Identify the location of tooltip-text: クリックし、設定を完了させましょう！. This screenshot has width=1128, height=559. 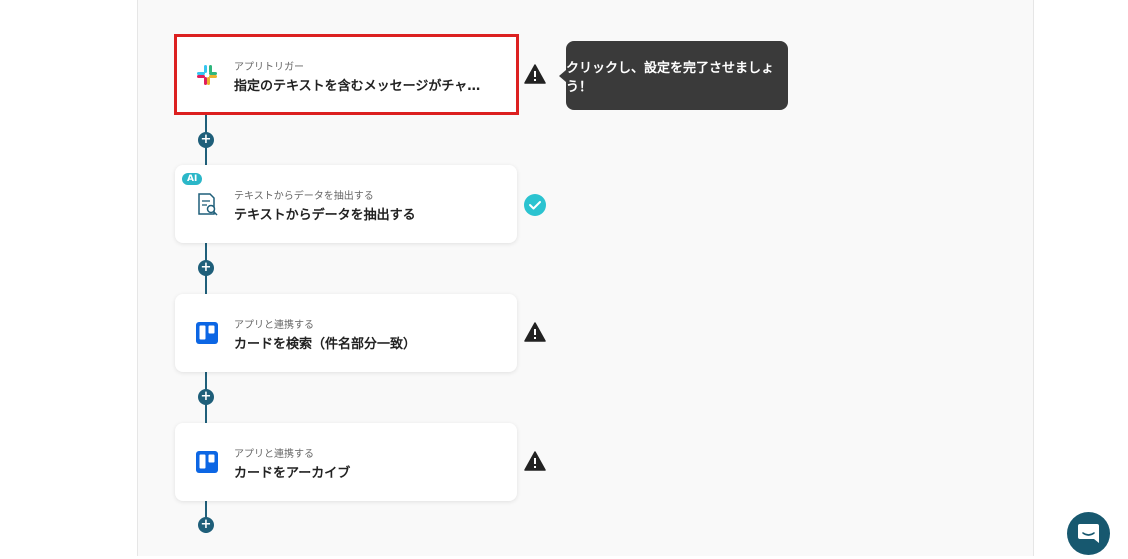
(670, 77).